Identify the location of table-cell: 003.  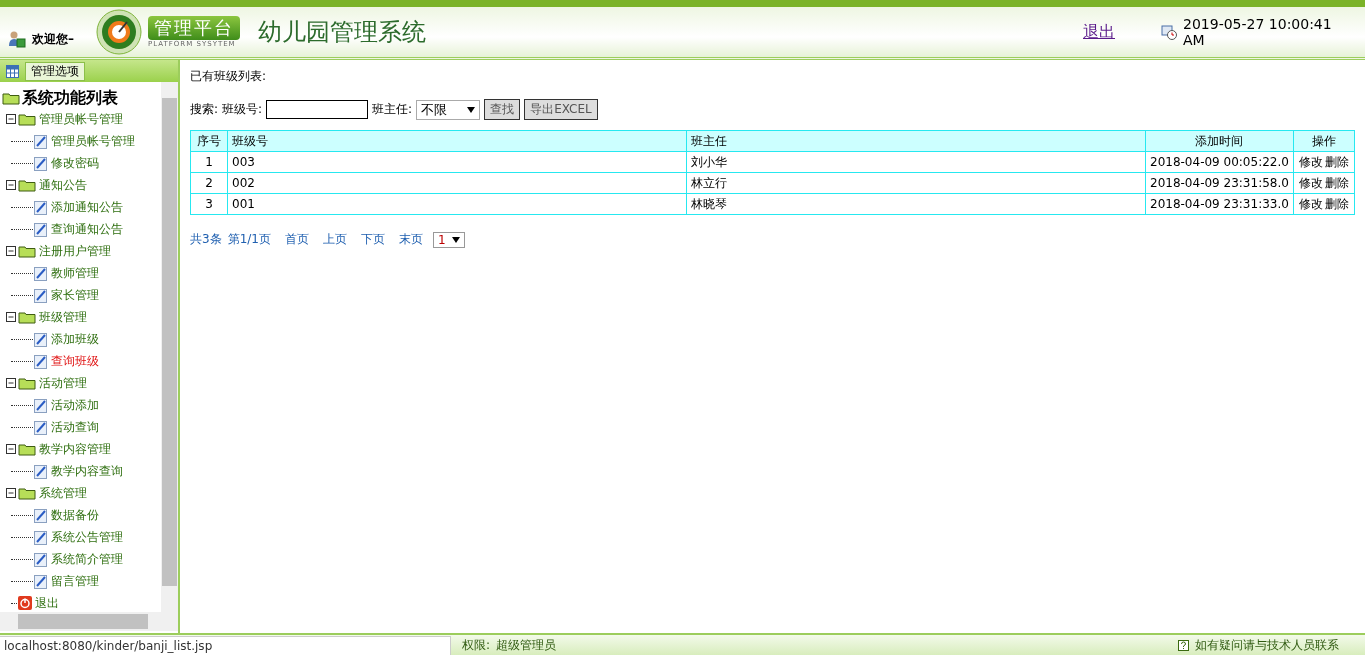
(457, 162).